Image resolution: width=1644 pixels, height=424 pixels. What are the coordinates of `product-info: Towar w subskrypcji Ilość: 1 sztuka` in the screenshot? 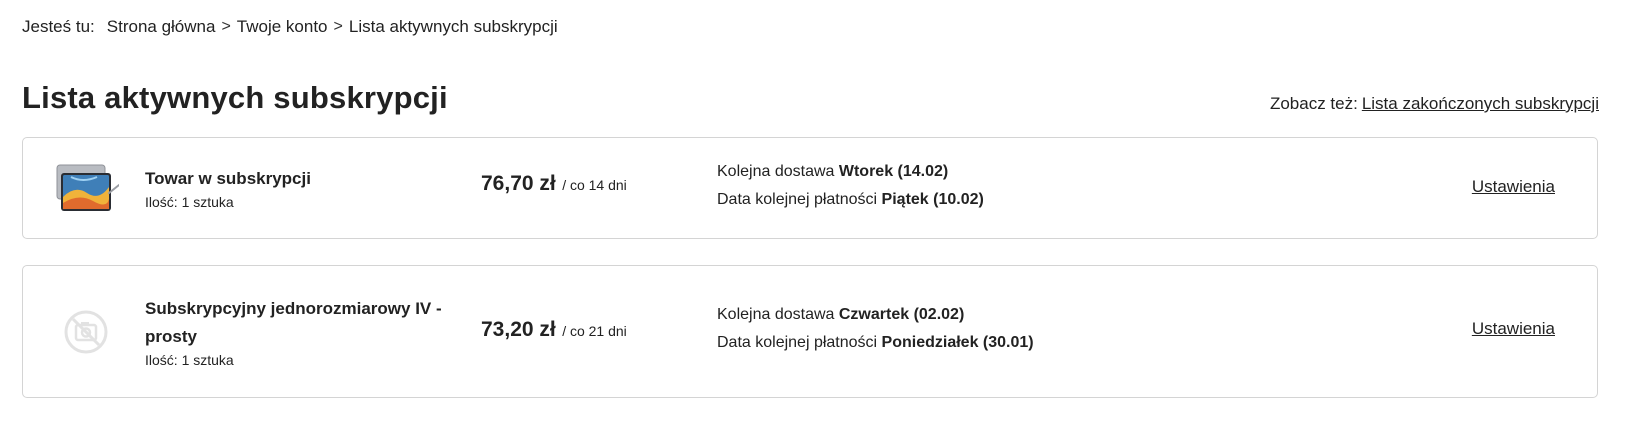 It's located at (295, 188).